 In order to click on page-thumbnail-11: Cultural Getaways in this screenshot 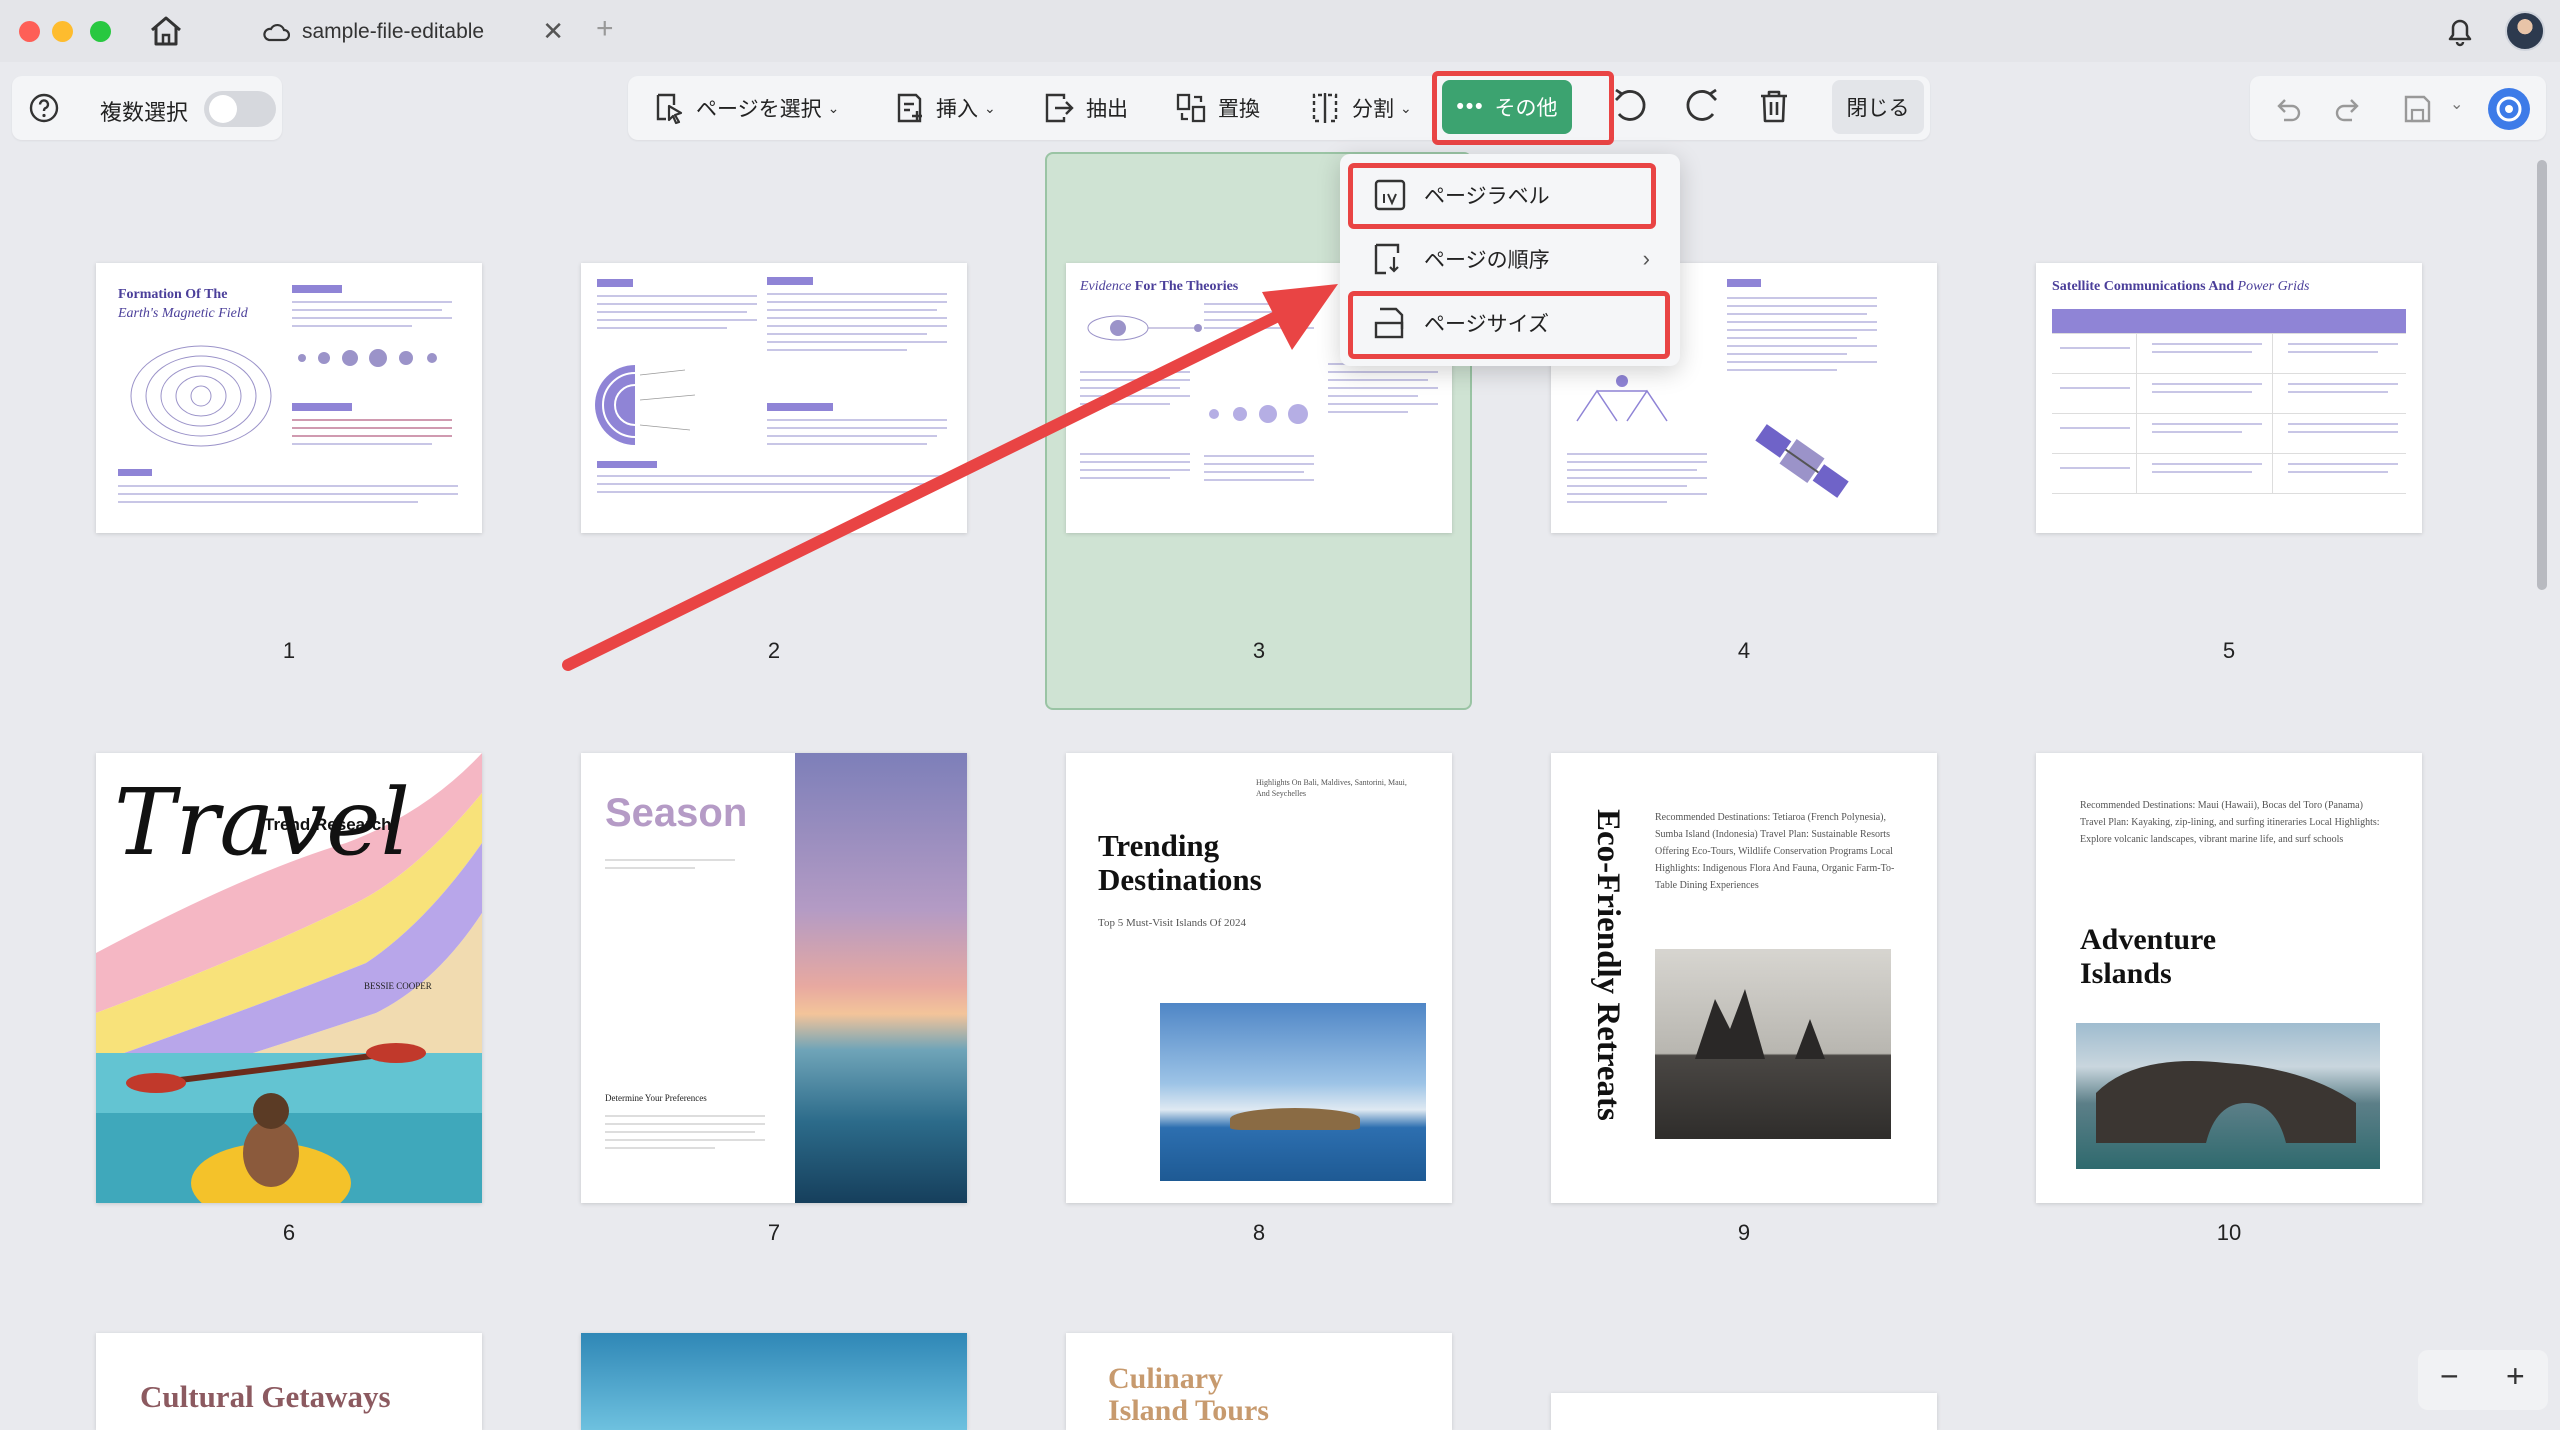, I will do `click(289, 1381)`.